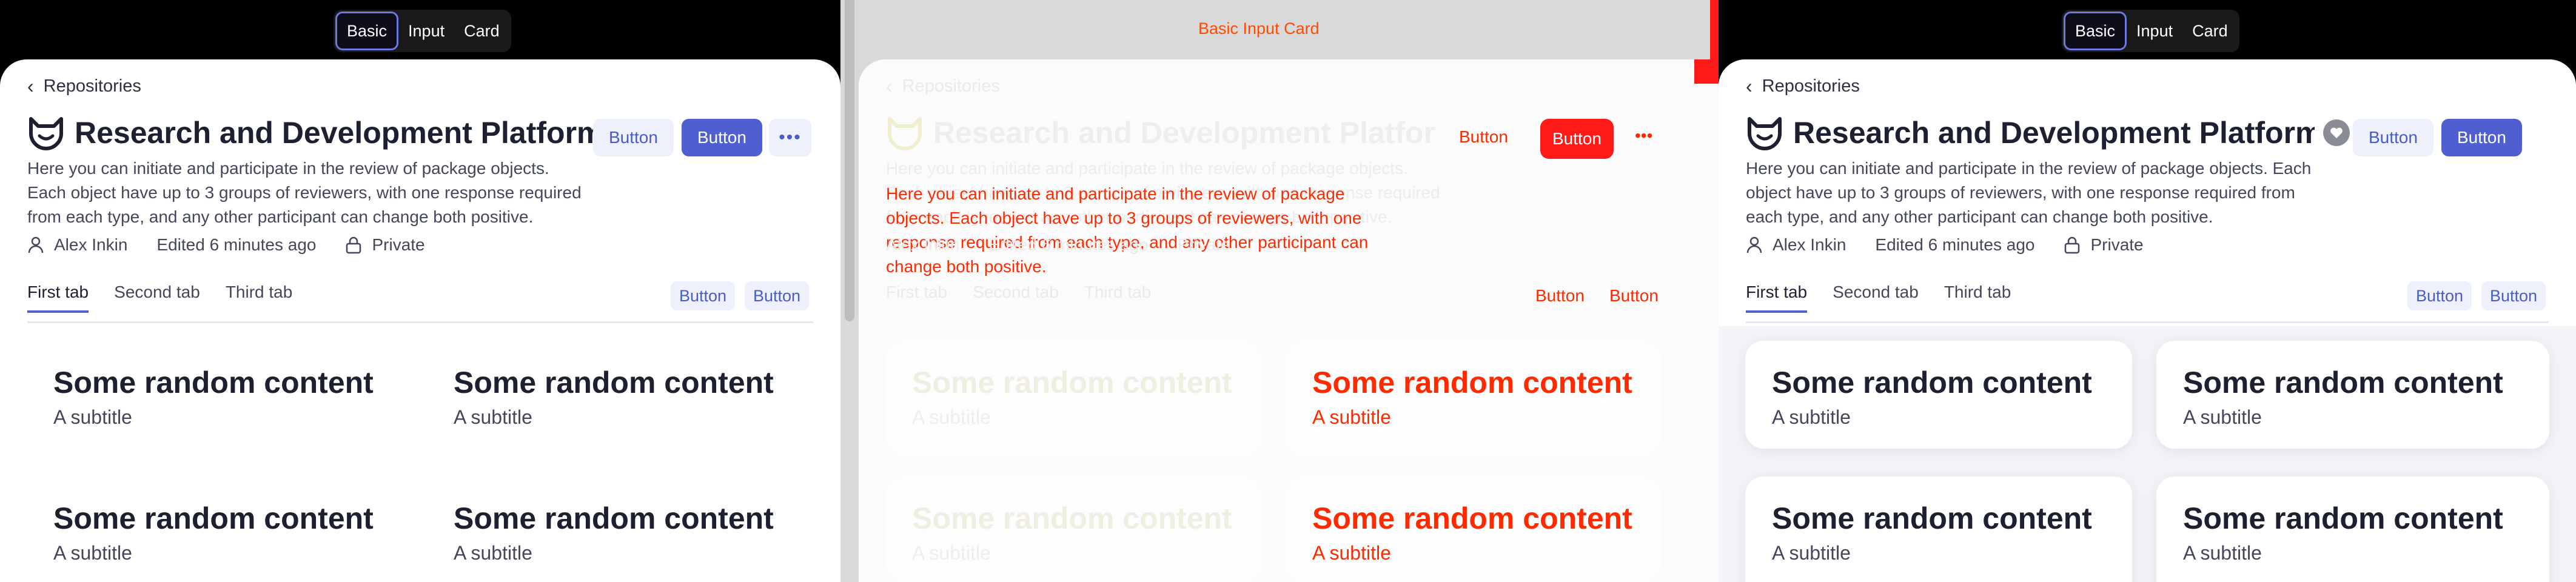  Describe the element at coordinates (1484, 137) in the screenshot. I see `diff-button-text: Button` at that location.